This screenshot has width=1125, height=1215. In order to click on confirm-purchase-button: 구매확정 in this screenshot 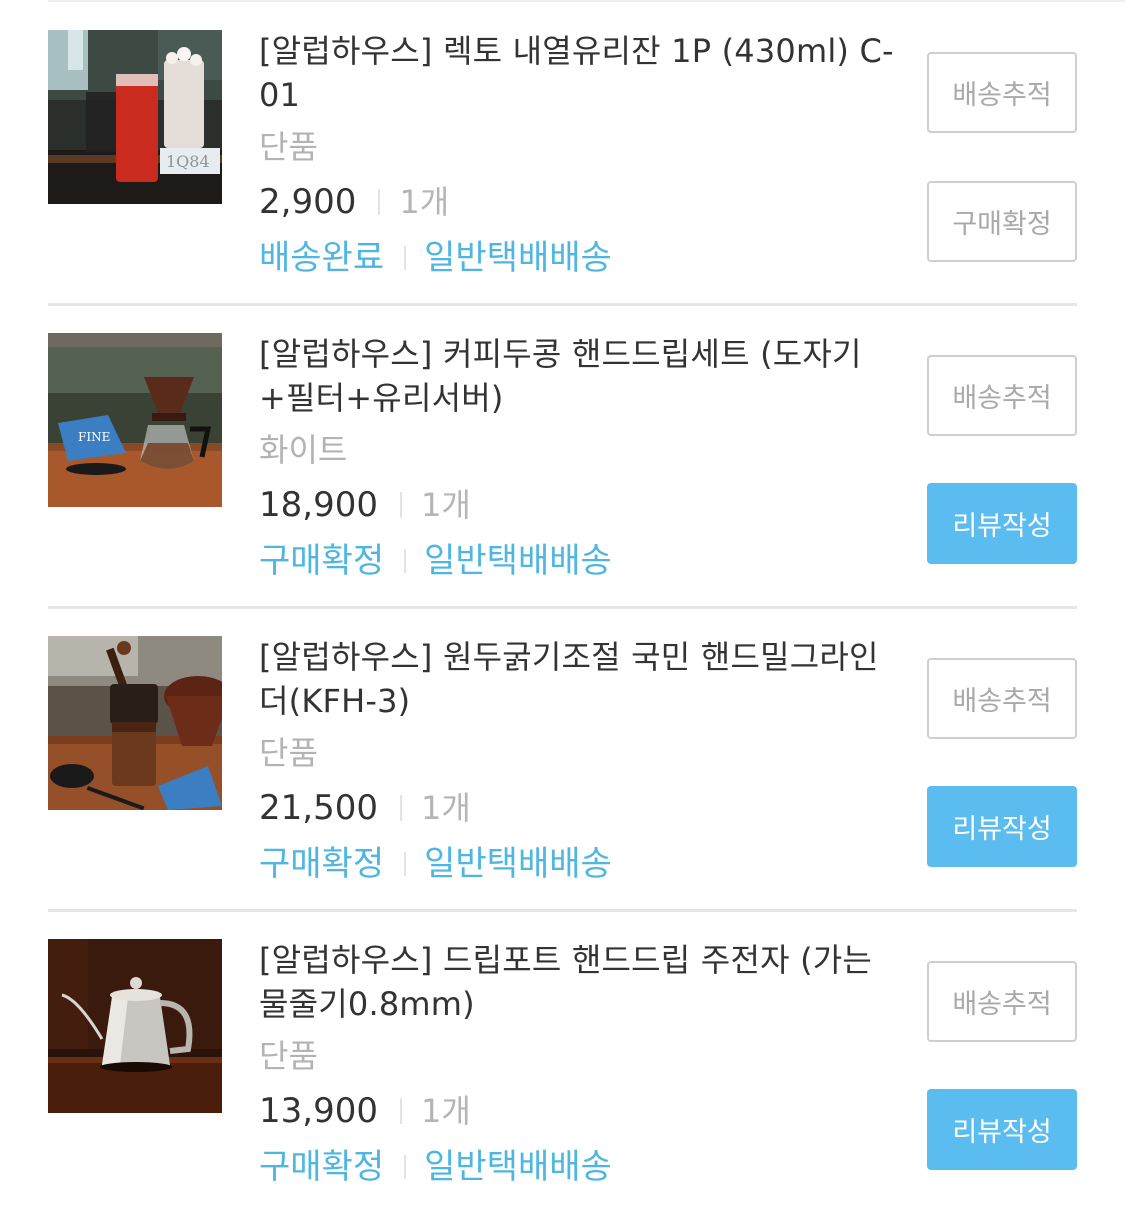, I will do `click(1002, 221)`.